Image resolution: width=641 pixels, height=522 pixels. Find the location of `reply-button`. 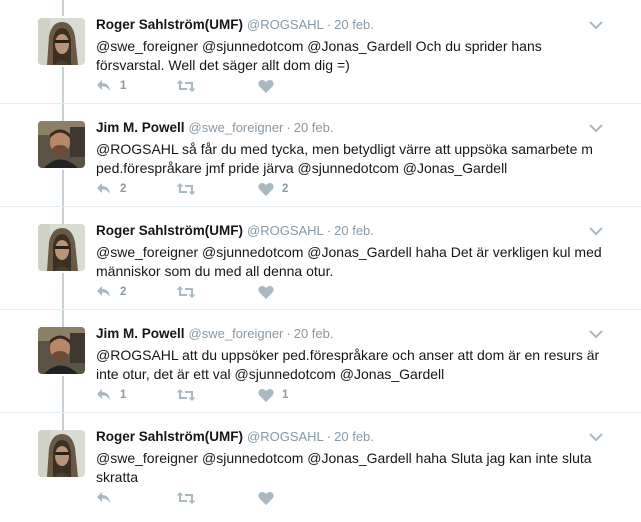

reply-button is located at coordinates (108, 498).